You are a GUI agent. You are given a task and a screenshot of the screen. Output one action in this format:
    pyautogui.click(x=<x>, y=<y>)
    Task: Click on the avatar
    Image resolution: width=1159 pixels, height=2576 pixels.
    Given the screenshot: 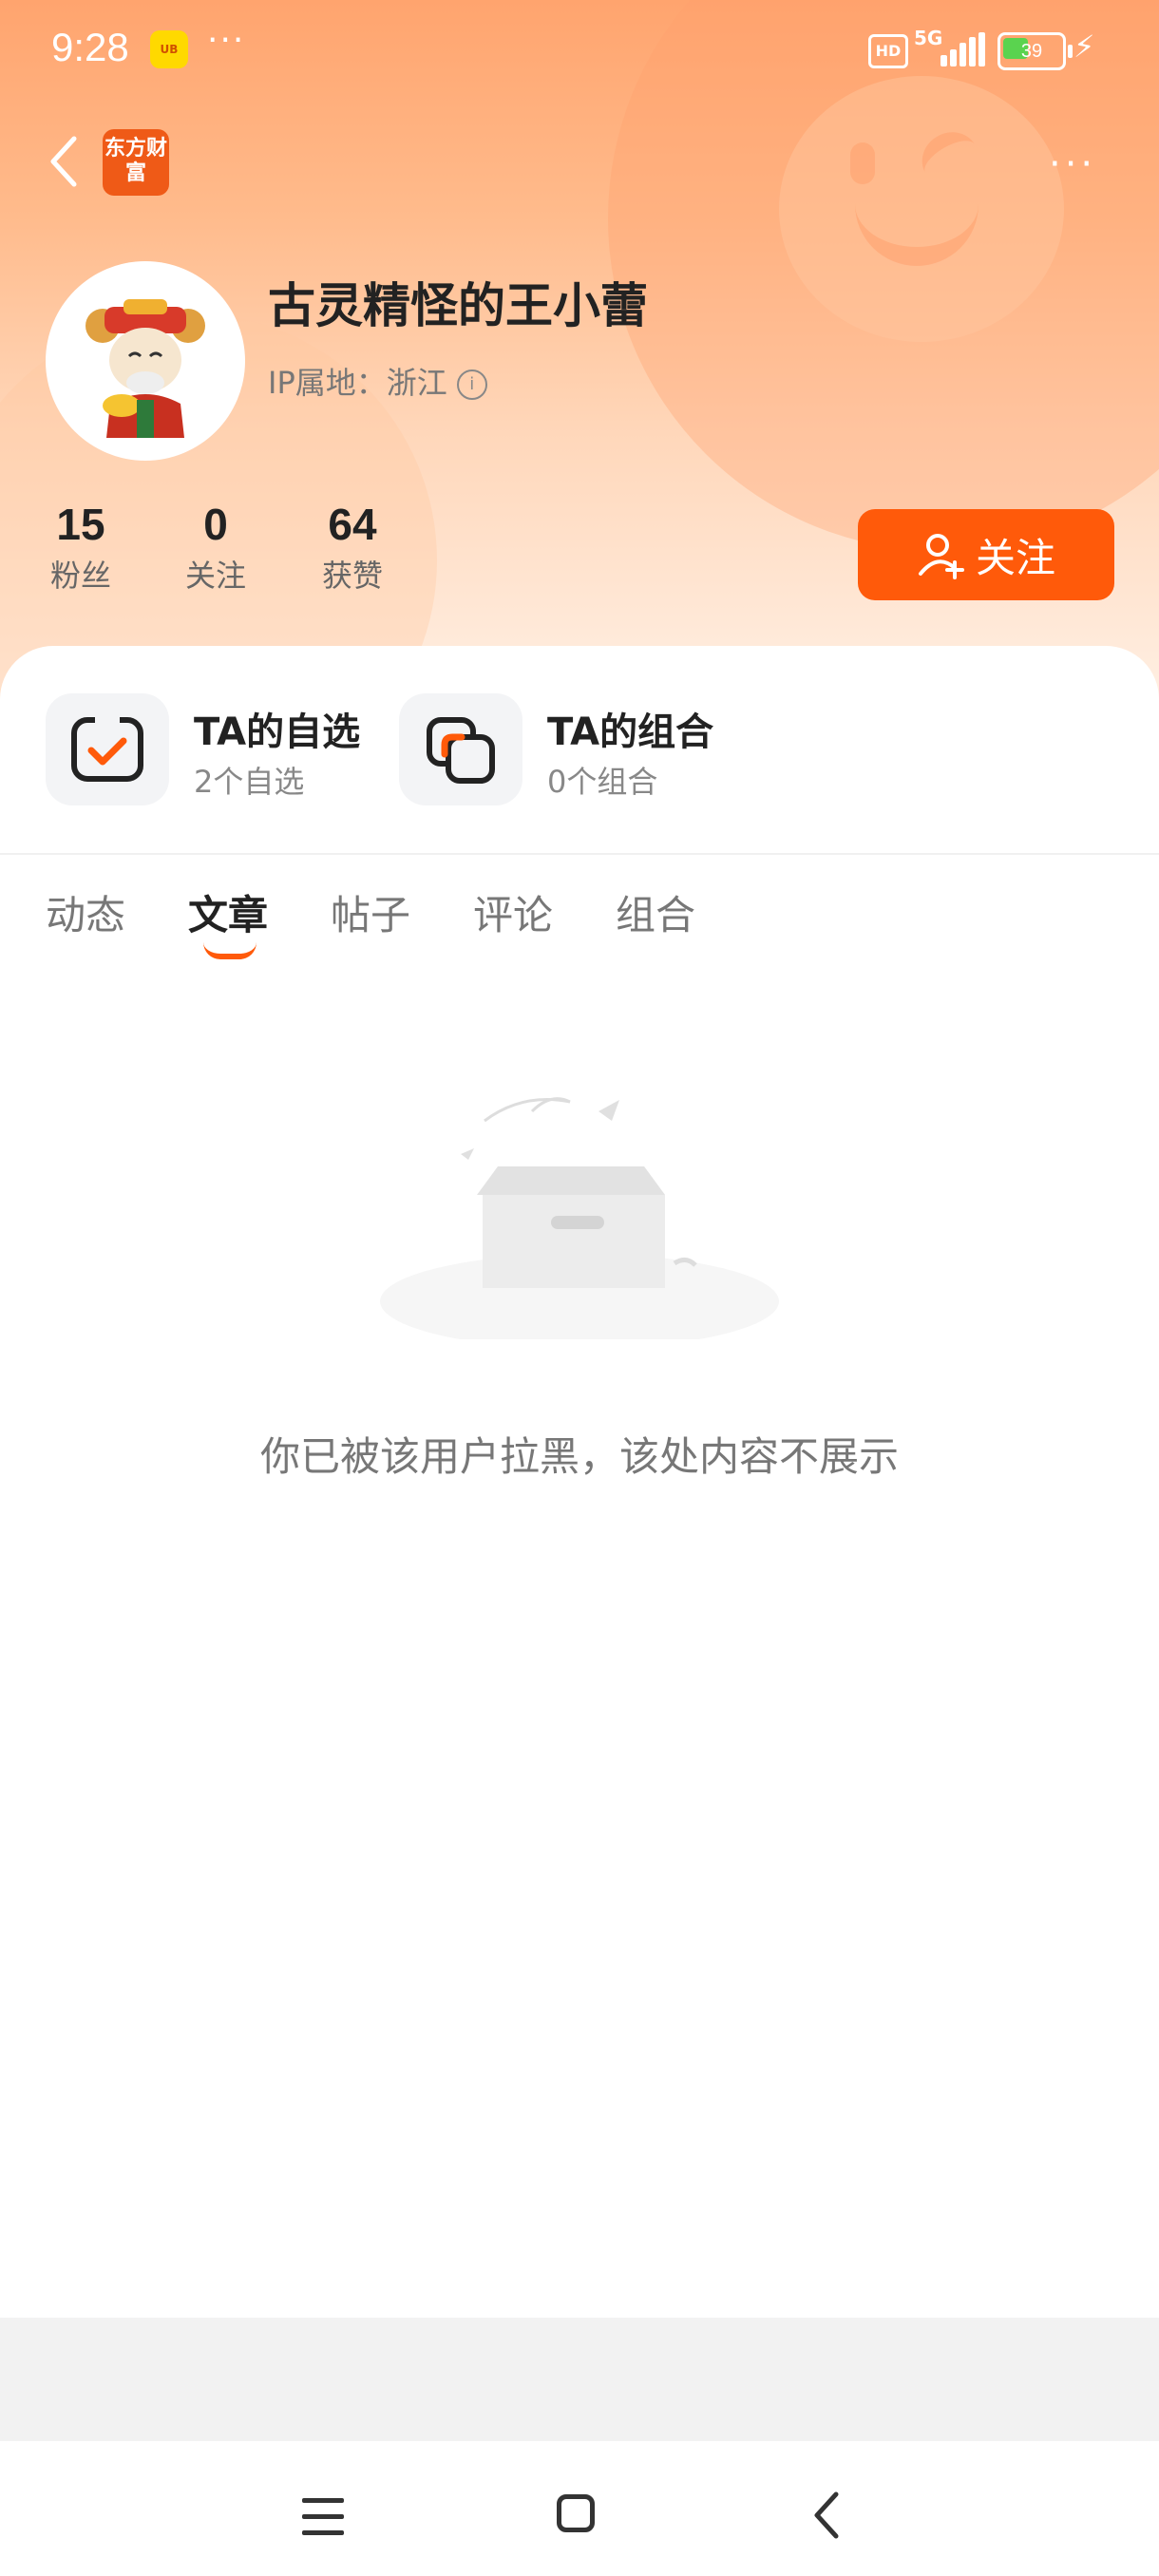 What is the action you would take?
    pyautogui.click(x=145, y=361)
    